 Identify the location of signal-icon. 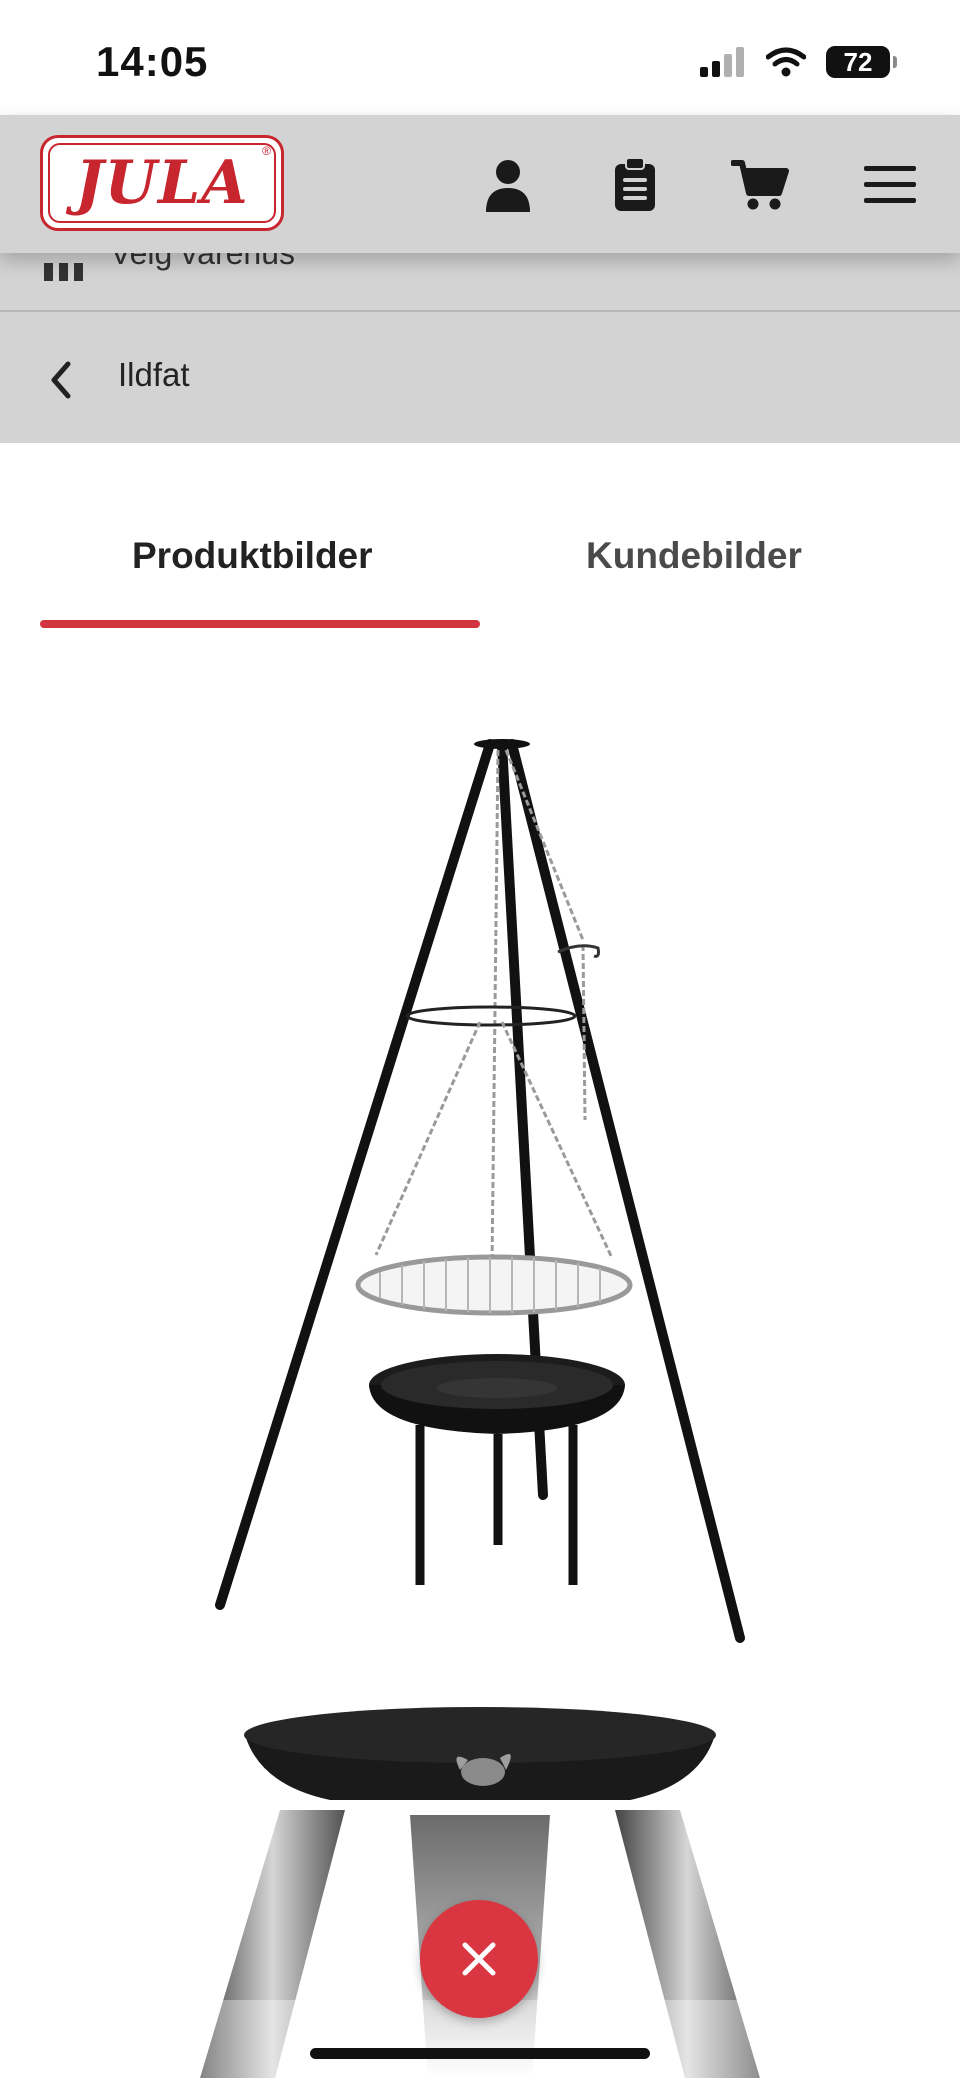
(722, 62).